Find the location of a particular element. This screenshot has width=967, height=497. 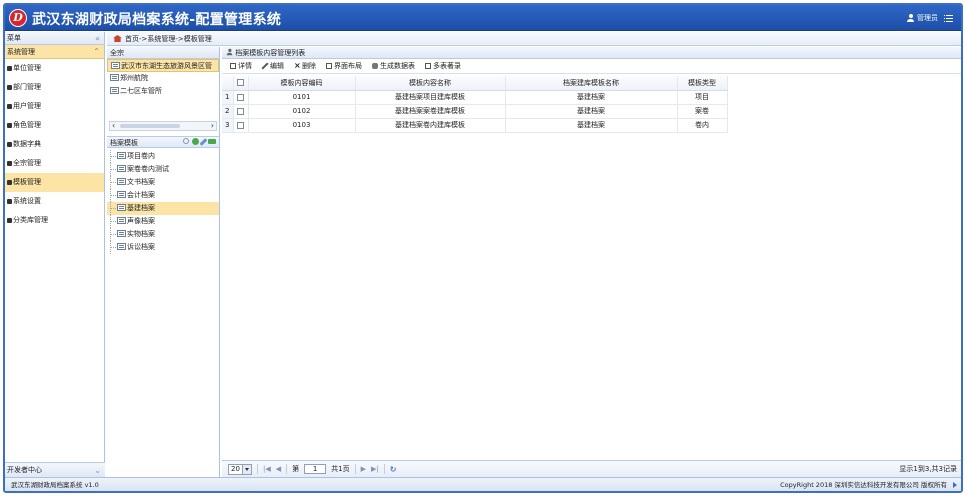

rownum-header is located at coordinates (228, 83).